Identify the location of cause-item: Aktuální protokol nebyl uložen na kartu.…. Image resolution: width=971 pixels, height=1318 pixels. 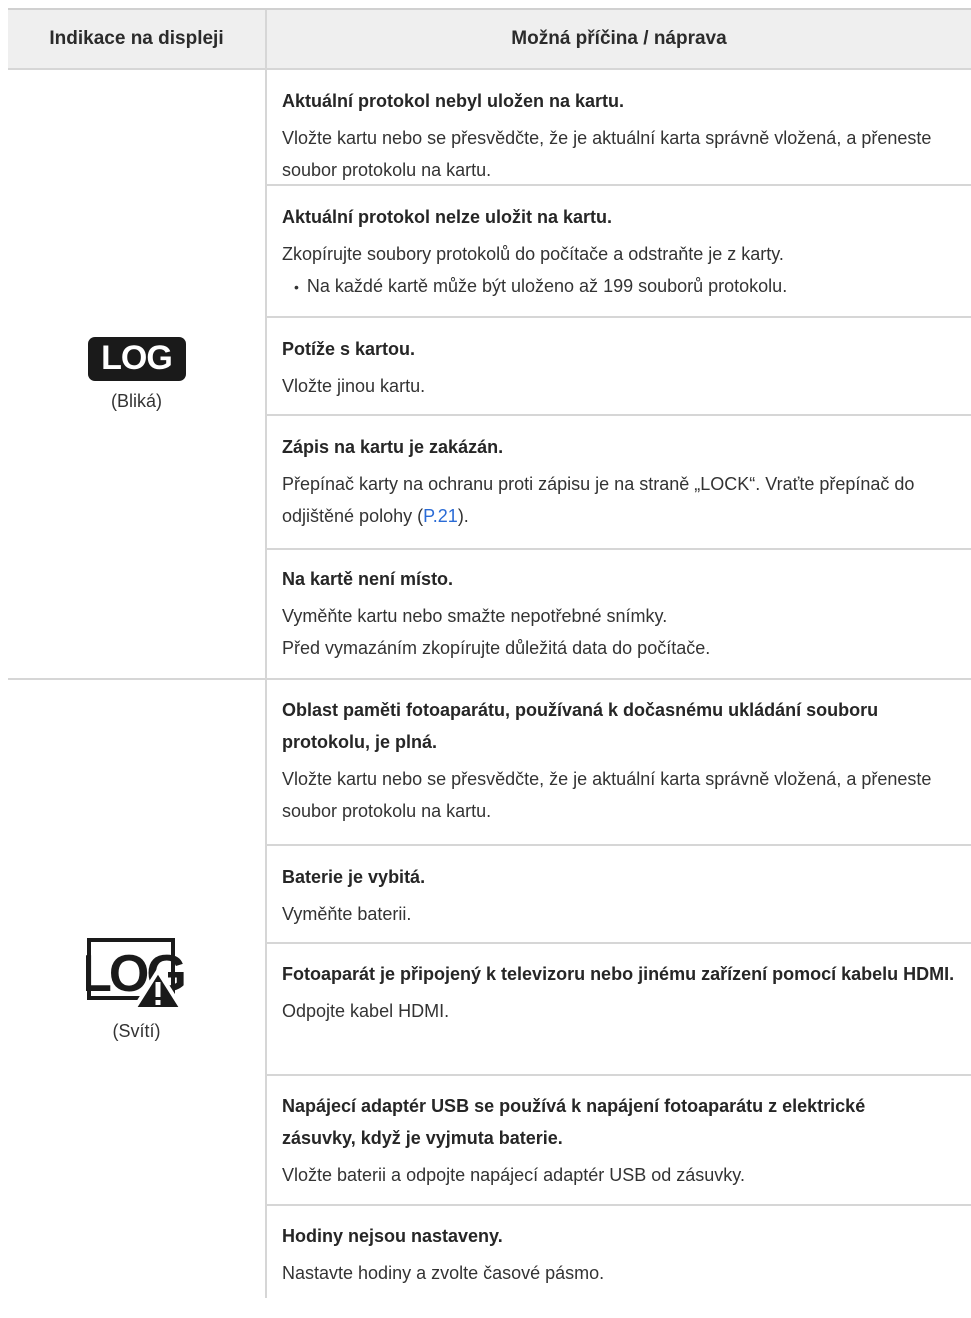
(619, 127).